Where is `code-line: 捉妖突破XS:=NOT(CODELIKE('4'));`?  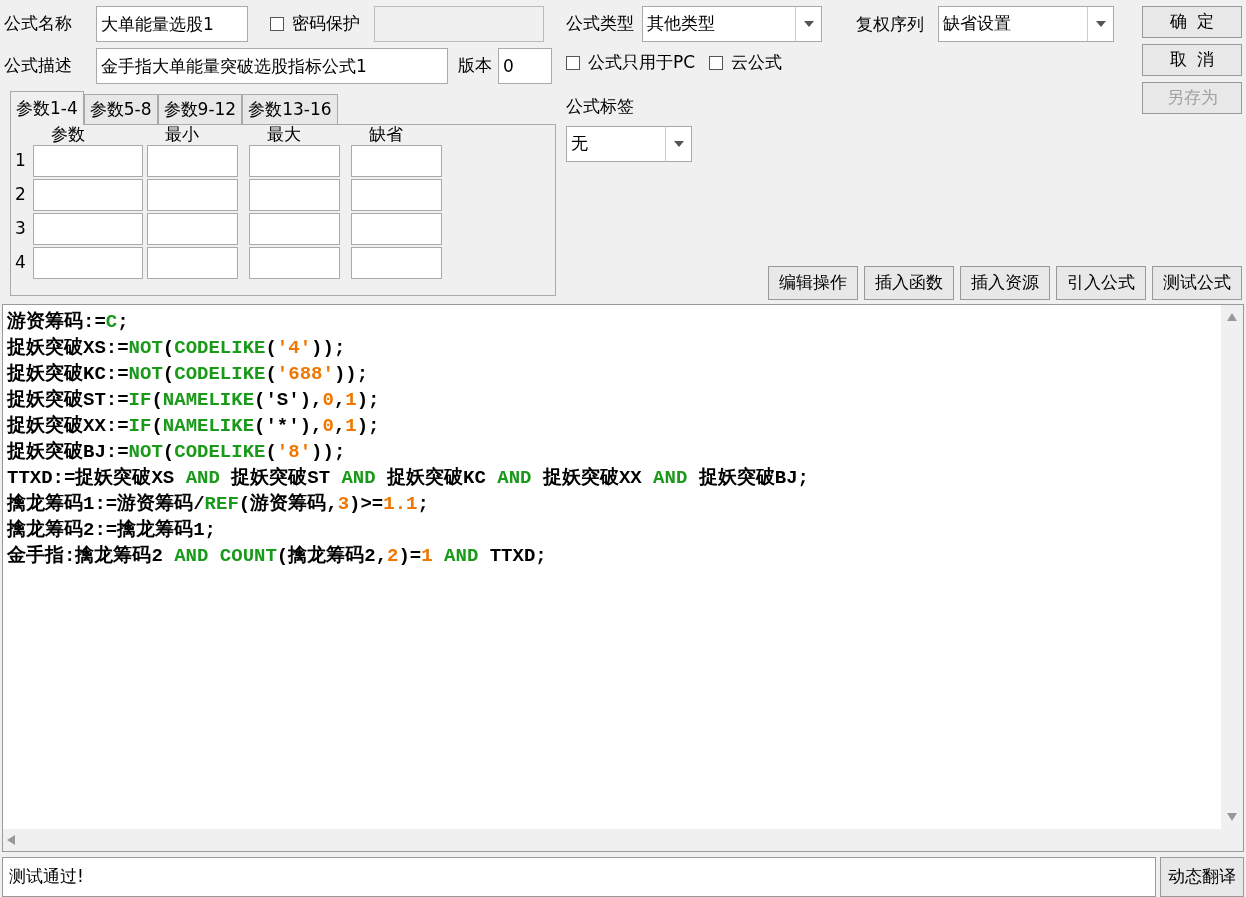
code-line: 捉妖突破XS:=NOT(CODELIKE('4')); is located at coordinates (176, 348).